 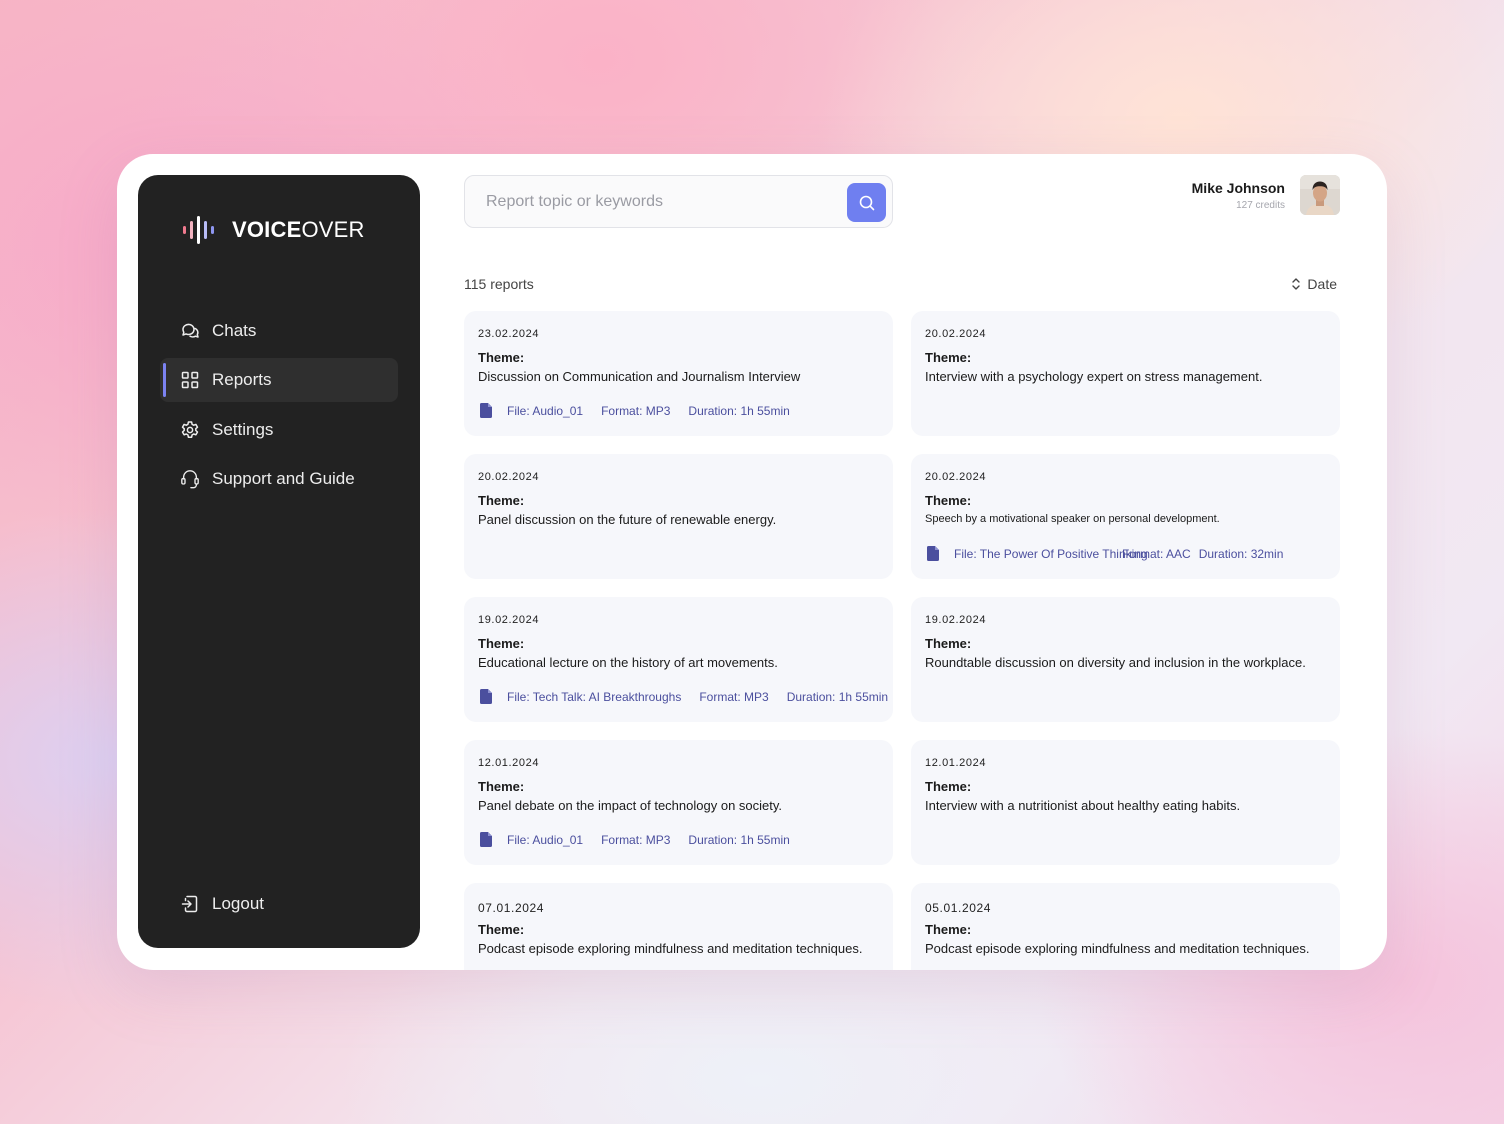 I want to click on sort-label: Date, so click(x=1322, y=284).